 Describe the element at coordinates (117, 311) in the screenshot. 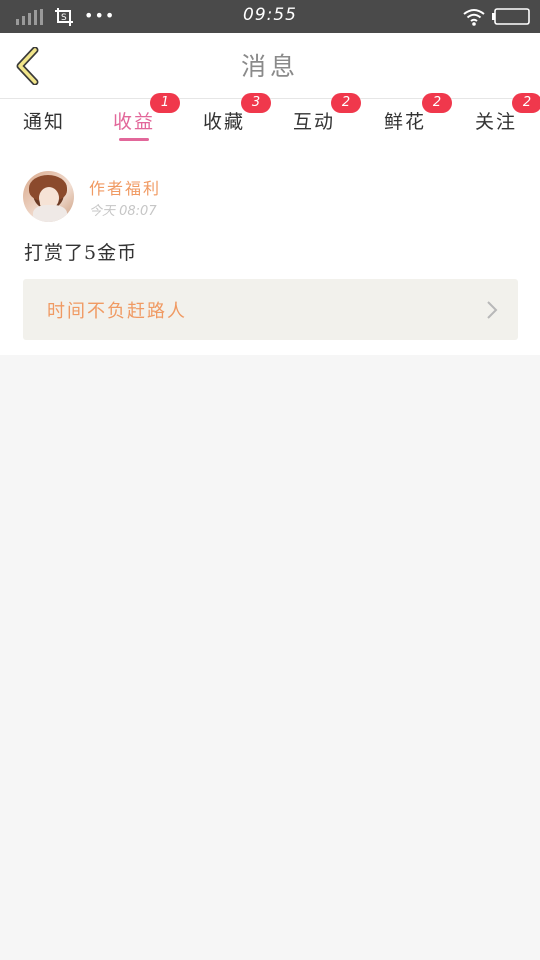

I see `book-title: 时间不负赶路人` at that location.